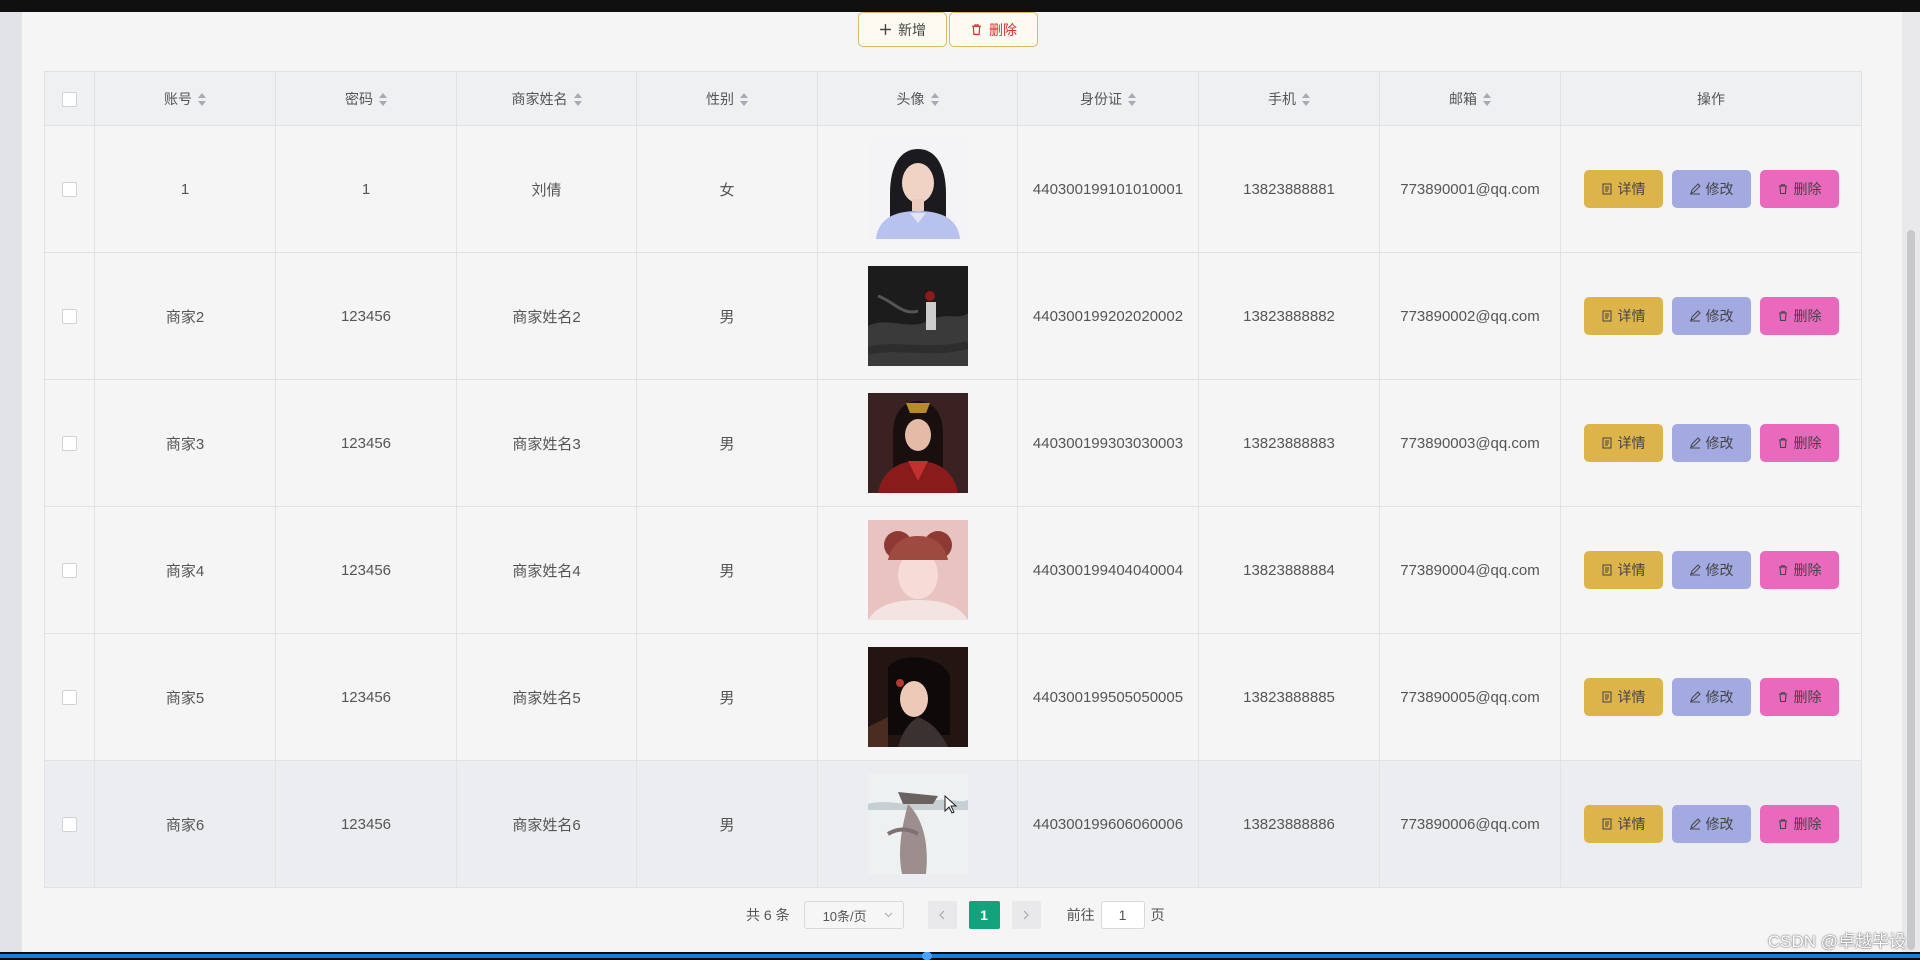 Image resolution: width=1920 pixels, height=960 pixels. Describe the element at coordinates (1470, 98) in the screenshot. I see `header-email: 邮箱` at that location.